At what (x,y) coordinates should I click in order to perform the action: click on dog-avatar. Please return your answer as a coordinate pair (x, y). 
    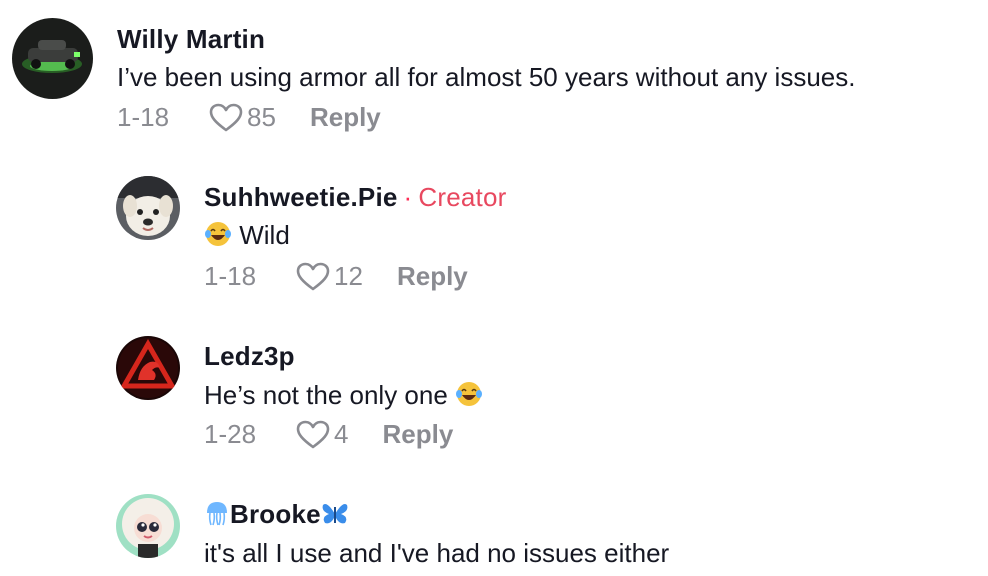
    Looking at the image, I should click on (148, 208).